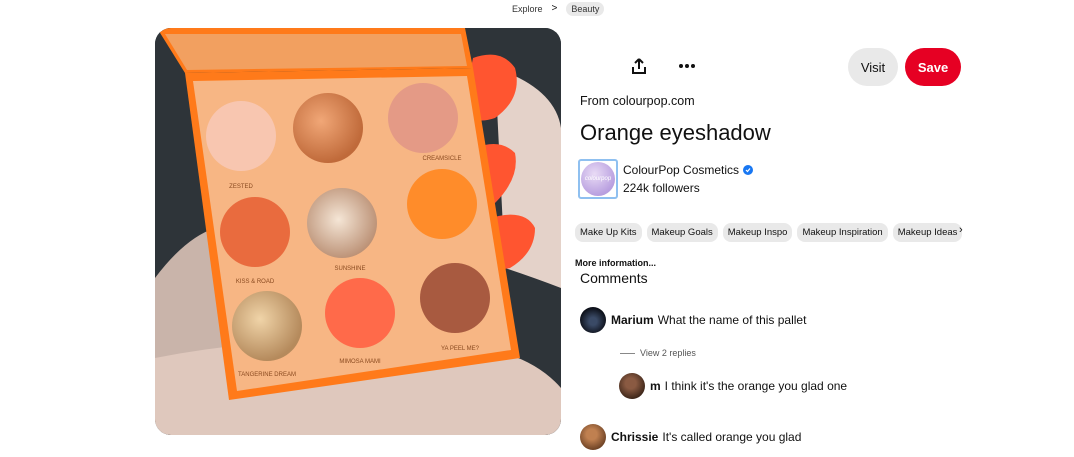 The image size is (1074, 457). What do you see at coordinates (842, 232) in the screenshot?
I see `tag-chip: Makeup Inspiration` at bounding box center [842, 232].